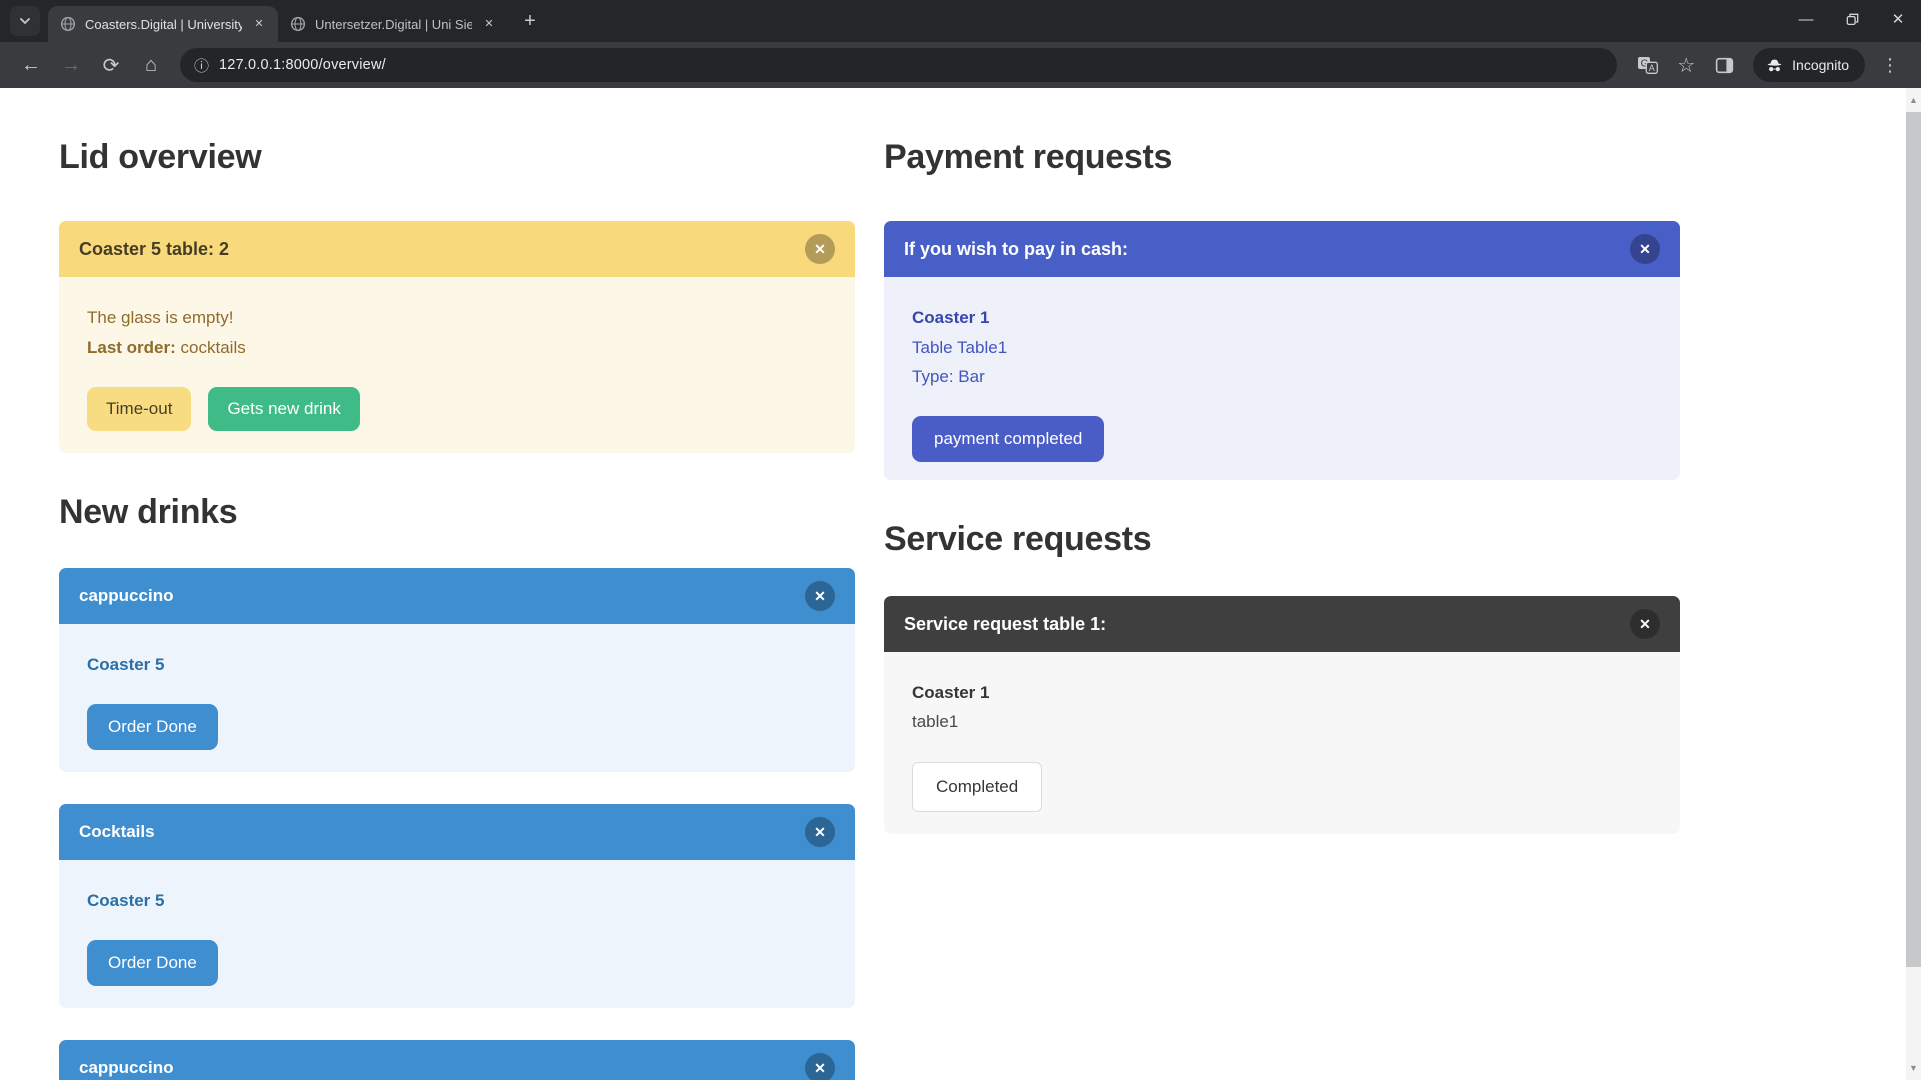  I want to click on window-close-button: ✕, so click(1898, 19).